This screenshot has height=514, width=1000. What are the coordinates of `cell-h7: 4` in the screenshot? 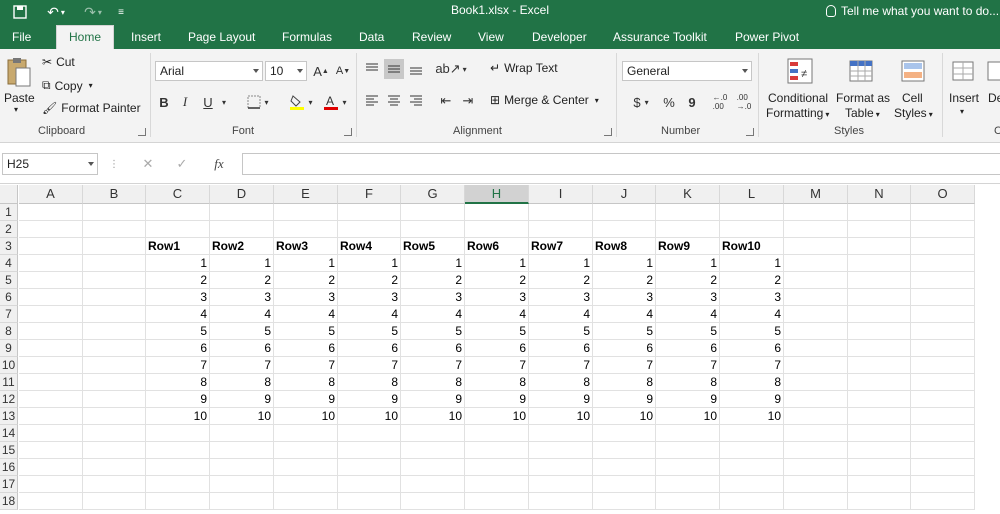 It's located at (497, 314).